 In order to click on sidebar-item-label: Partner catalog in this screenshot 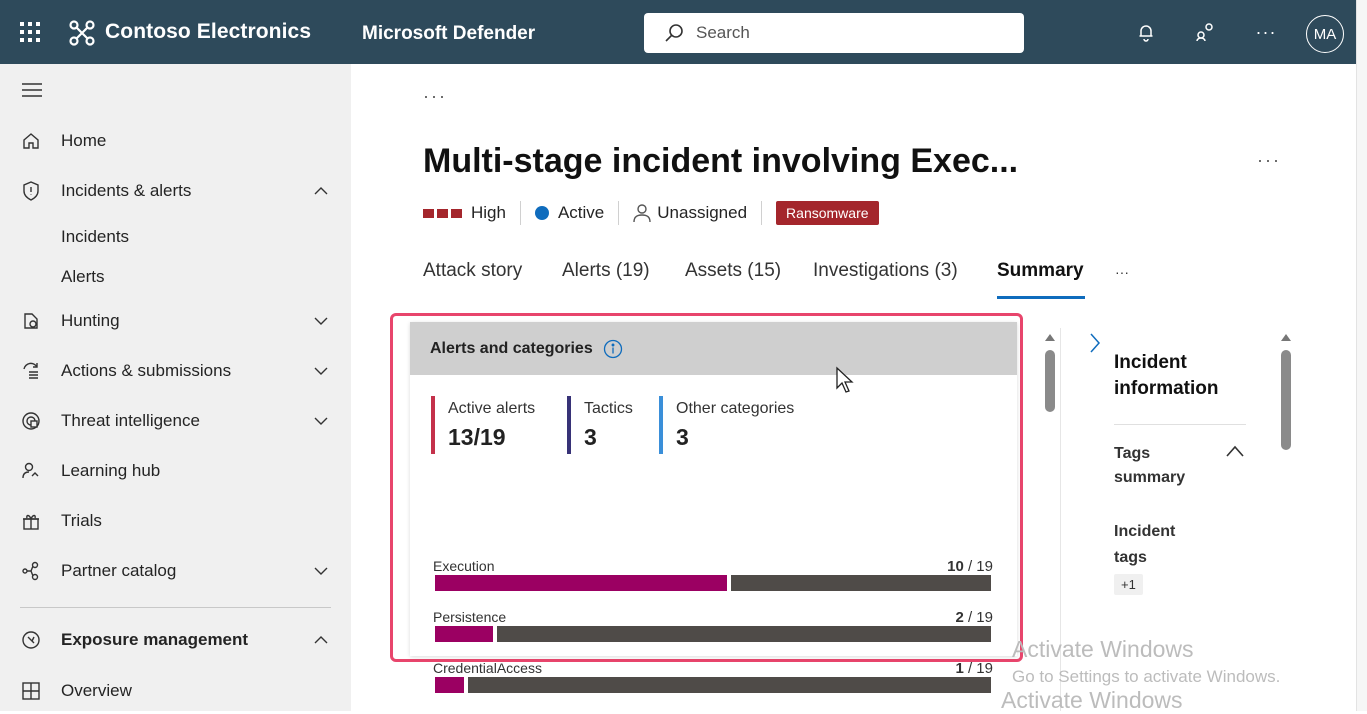, I will do `click(119, 570)`.